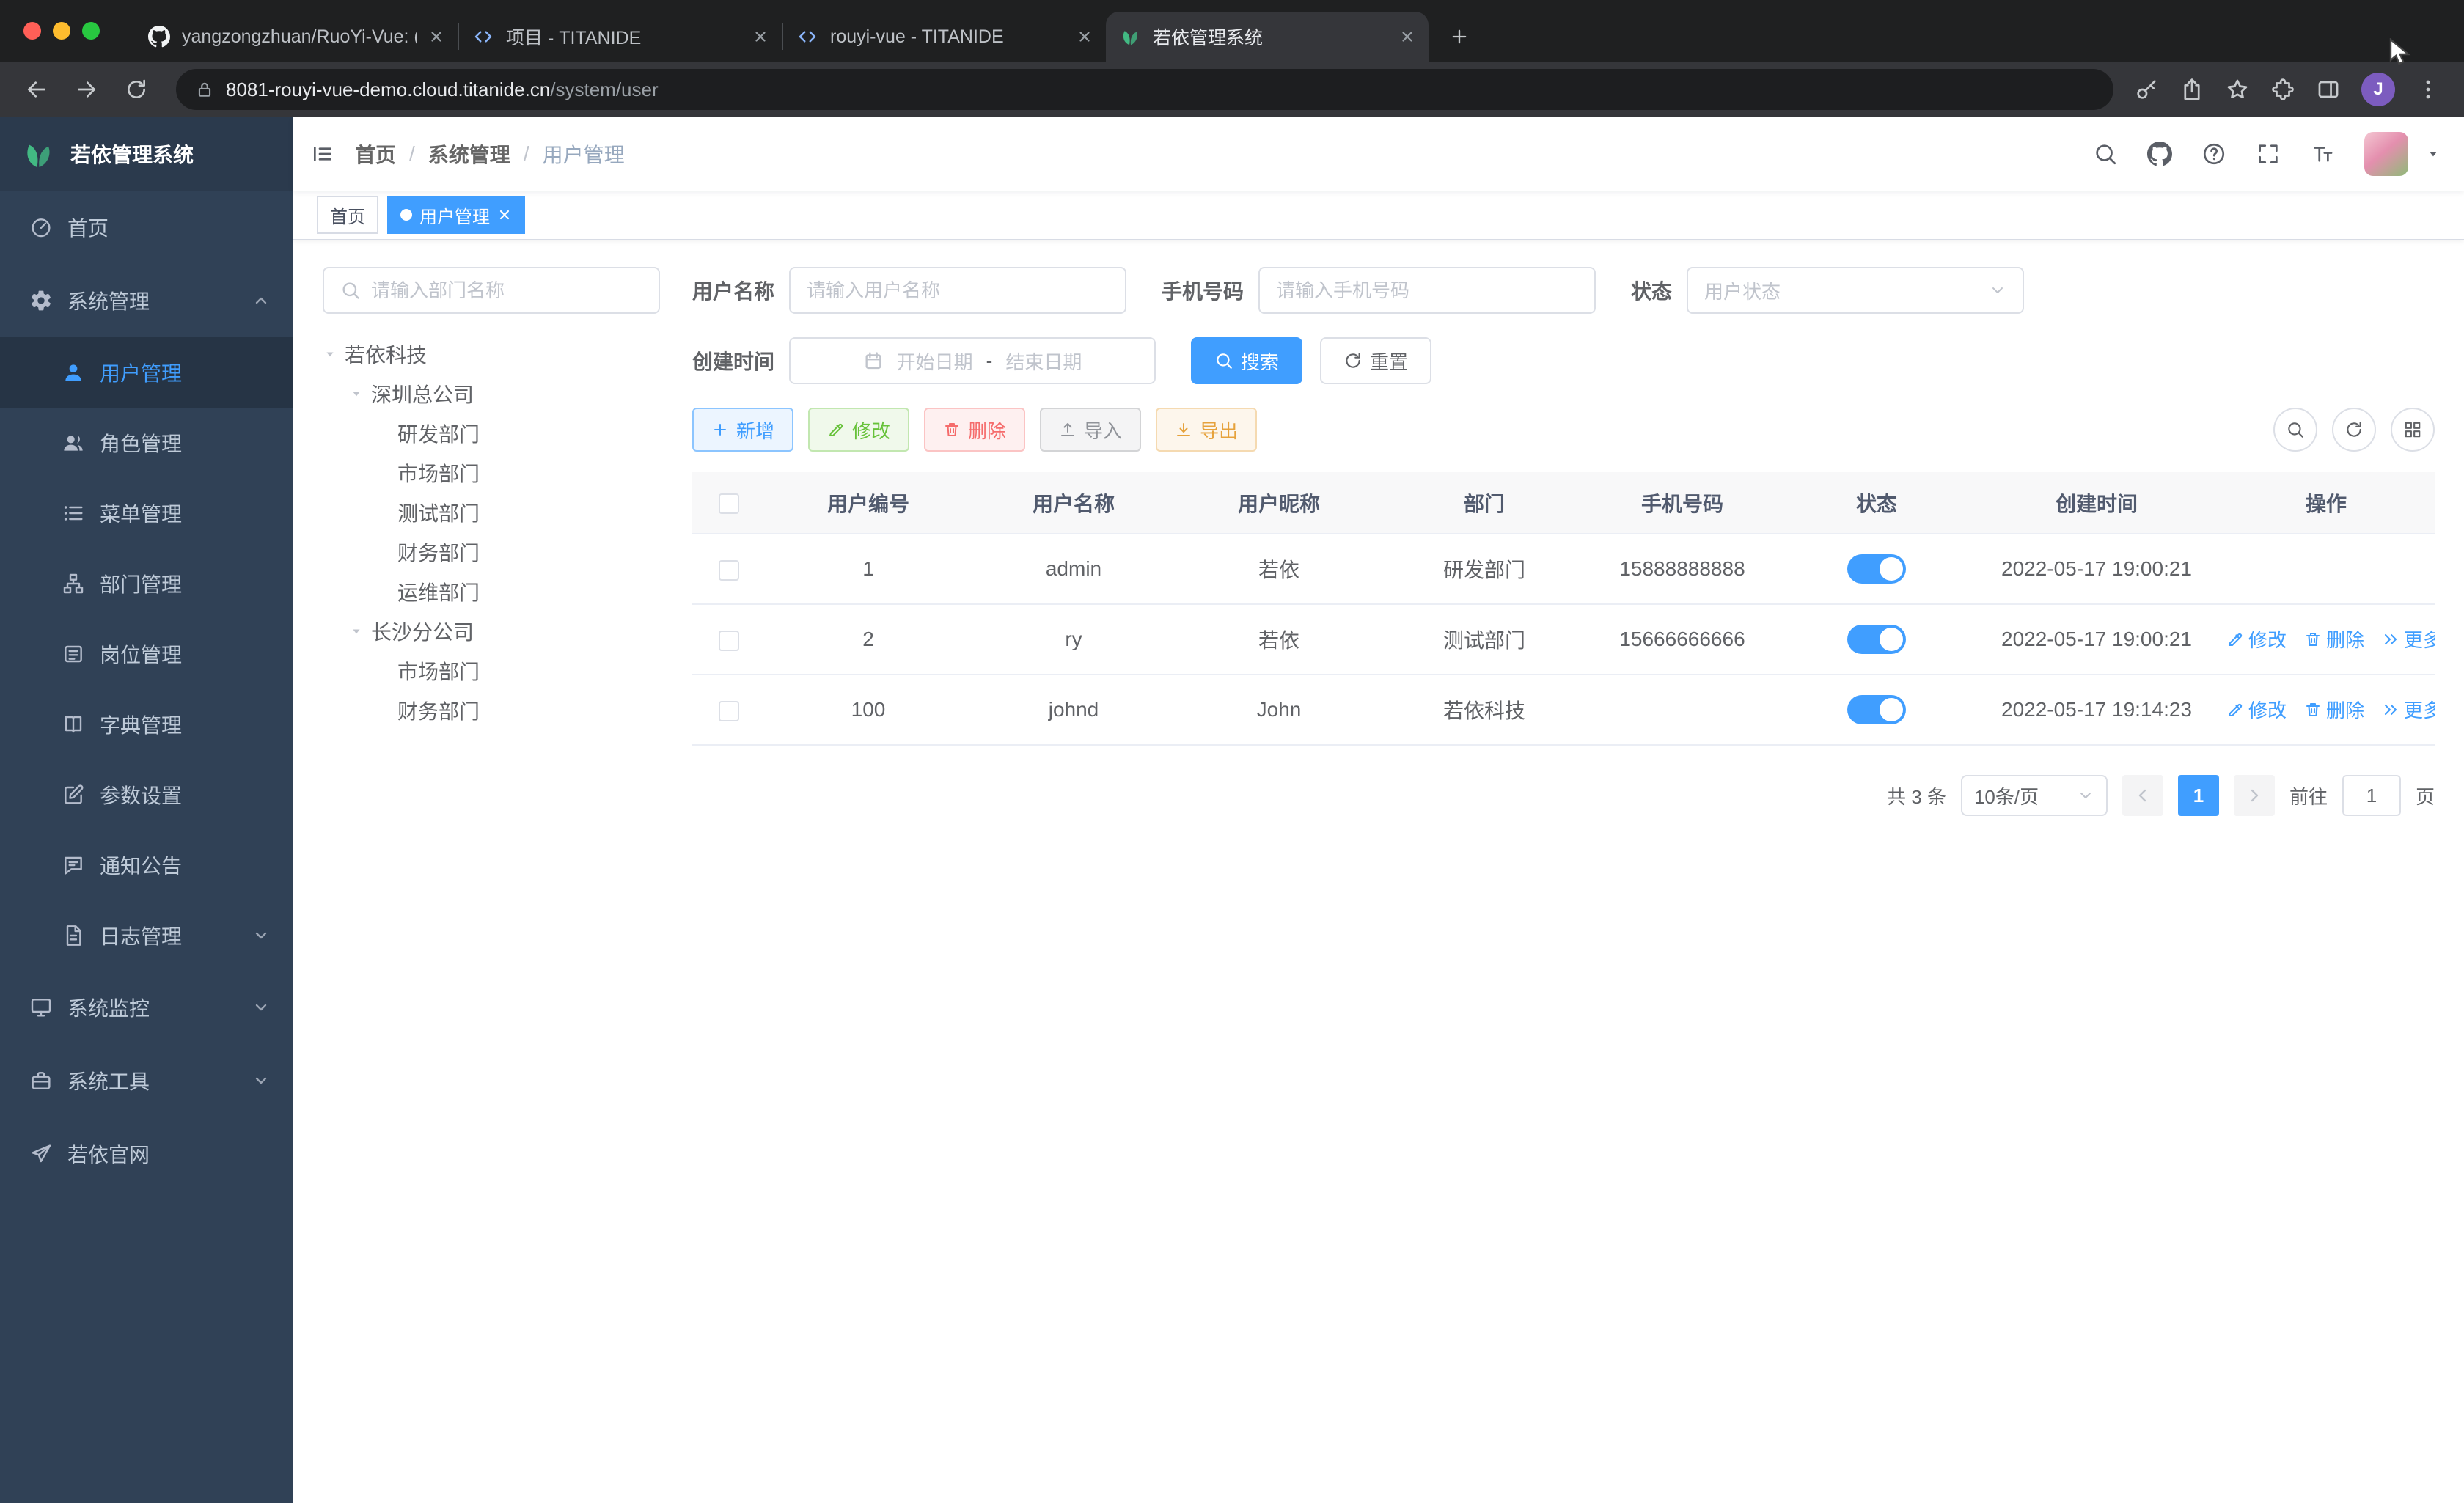  I want to click on tag-home: 首页, so click(347, 215).